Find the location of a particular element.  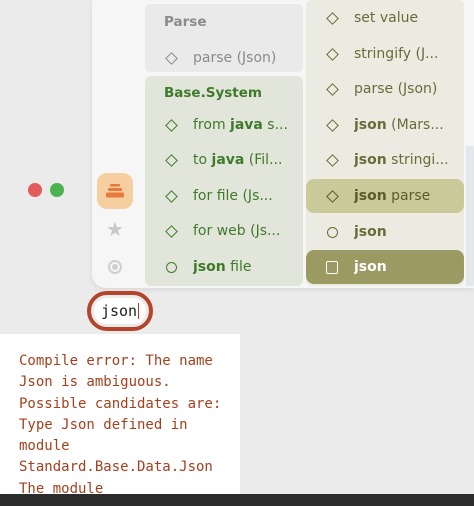

list-item-hovered: json parse is located at coordinates (385, 196).